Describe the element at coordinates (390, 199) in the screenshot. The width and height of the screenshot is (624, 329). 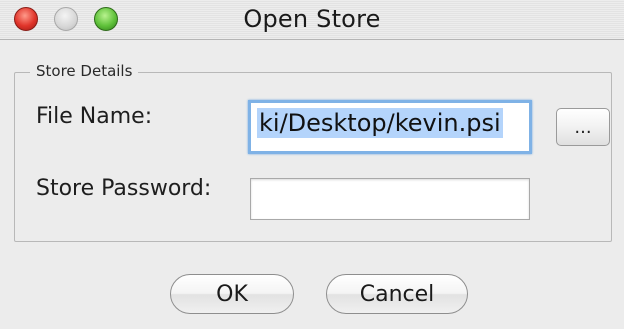
I see `store-password-field` at that location.